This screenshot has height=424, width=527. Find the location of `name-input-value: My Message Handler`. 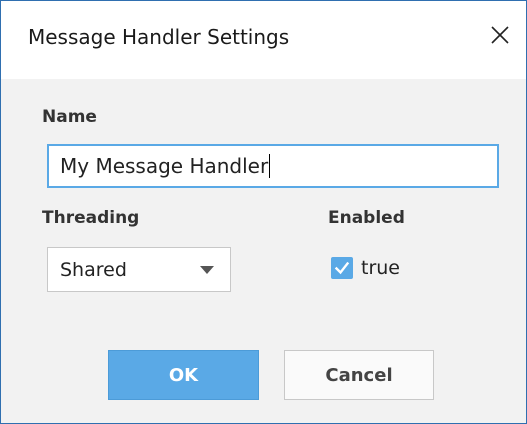

name-input-value: My Message Handler is located at coordinates (164, 166).